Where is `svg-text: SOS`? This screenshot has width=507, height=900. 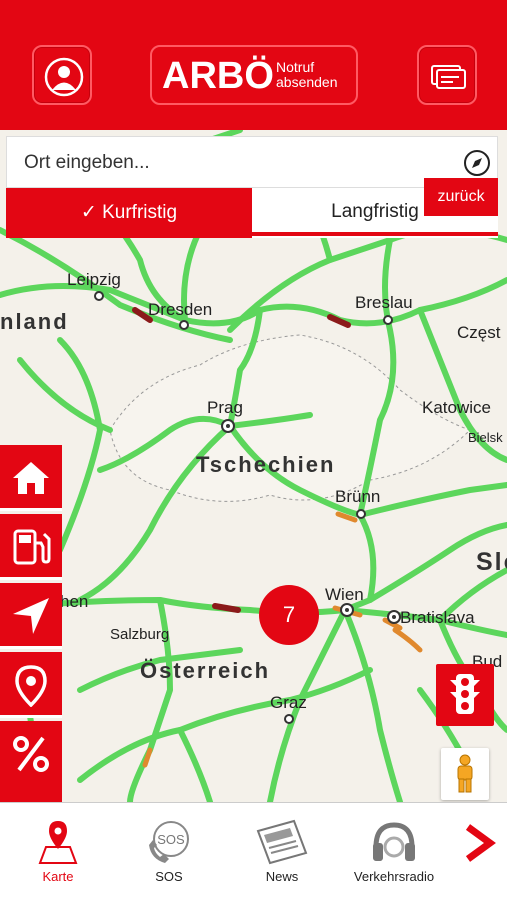
svg-text: SOS is located at coordinates (171, 839).